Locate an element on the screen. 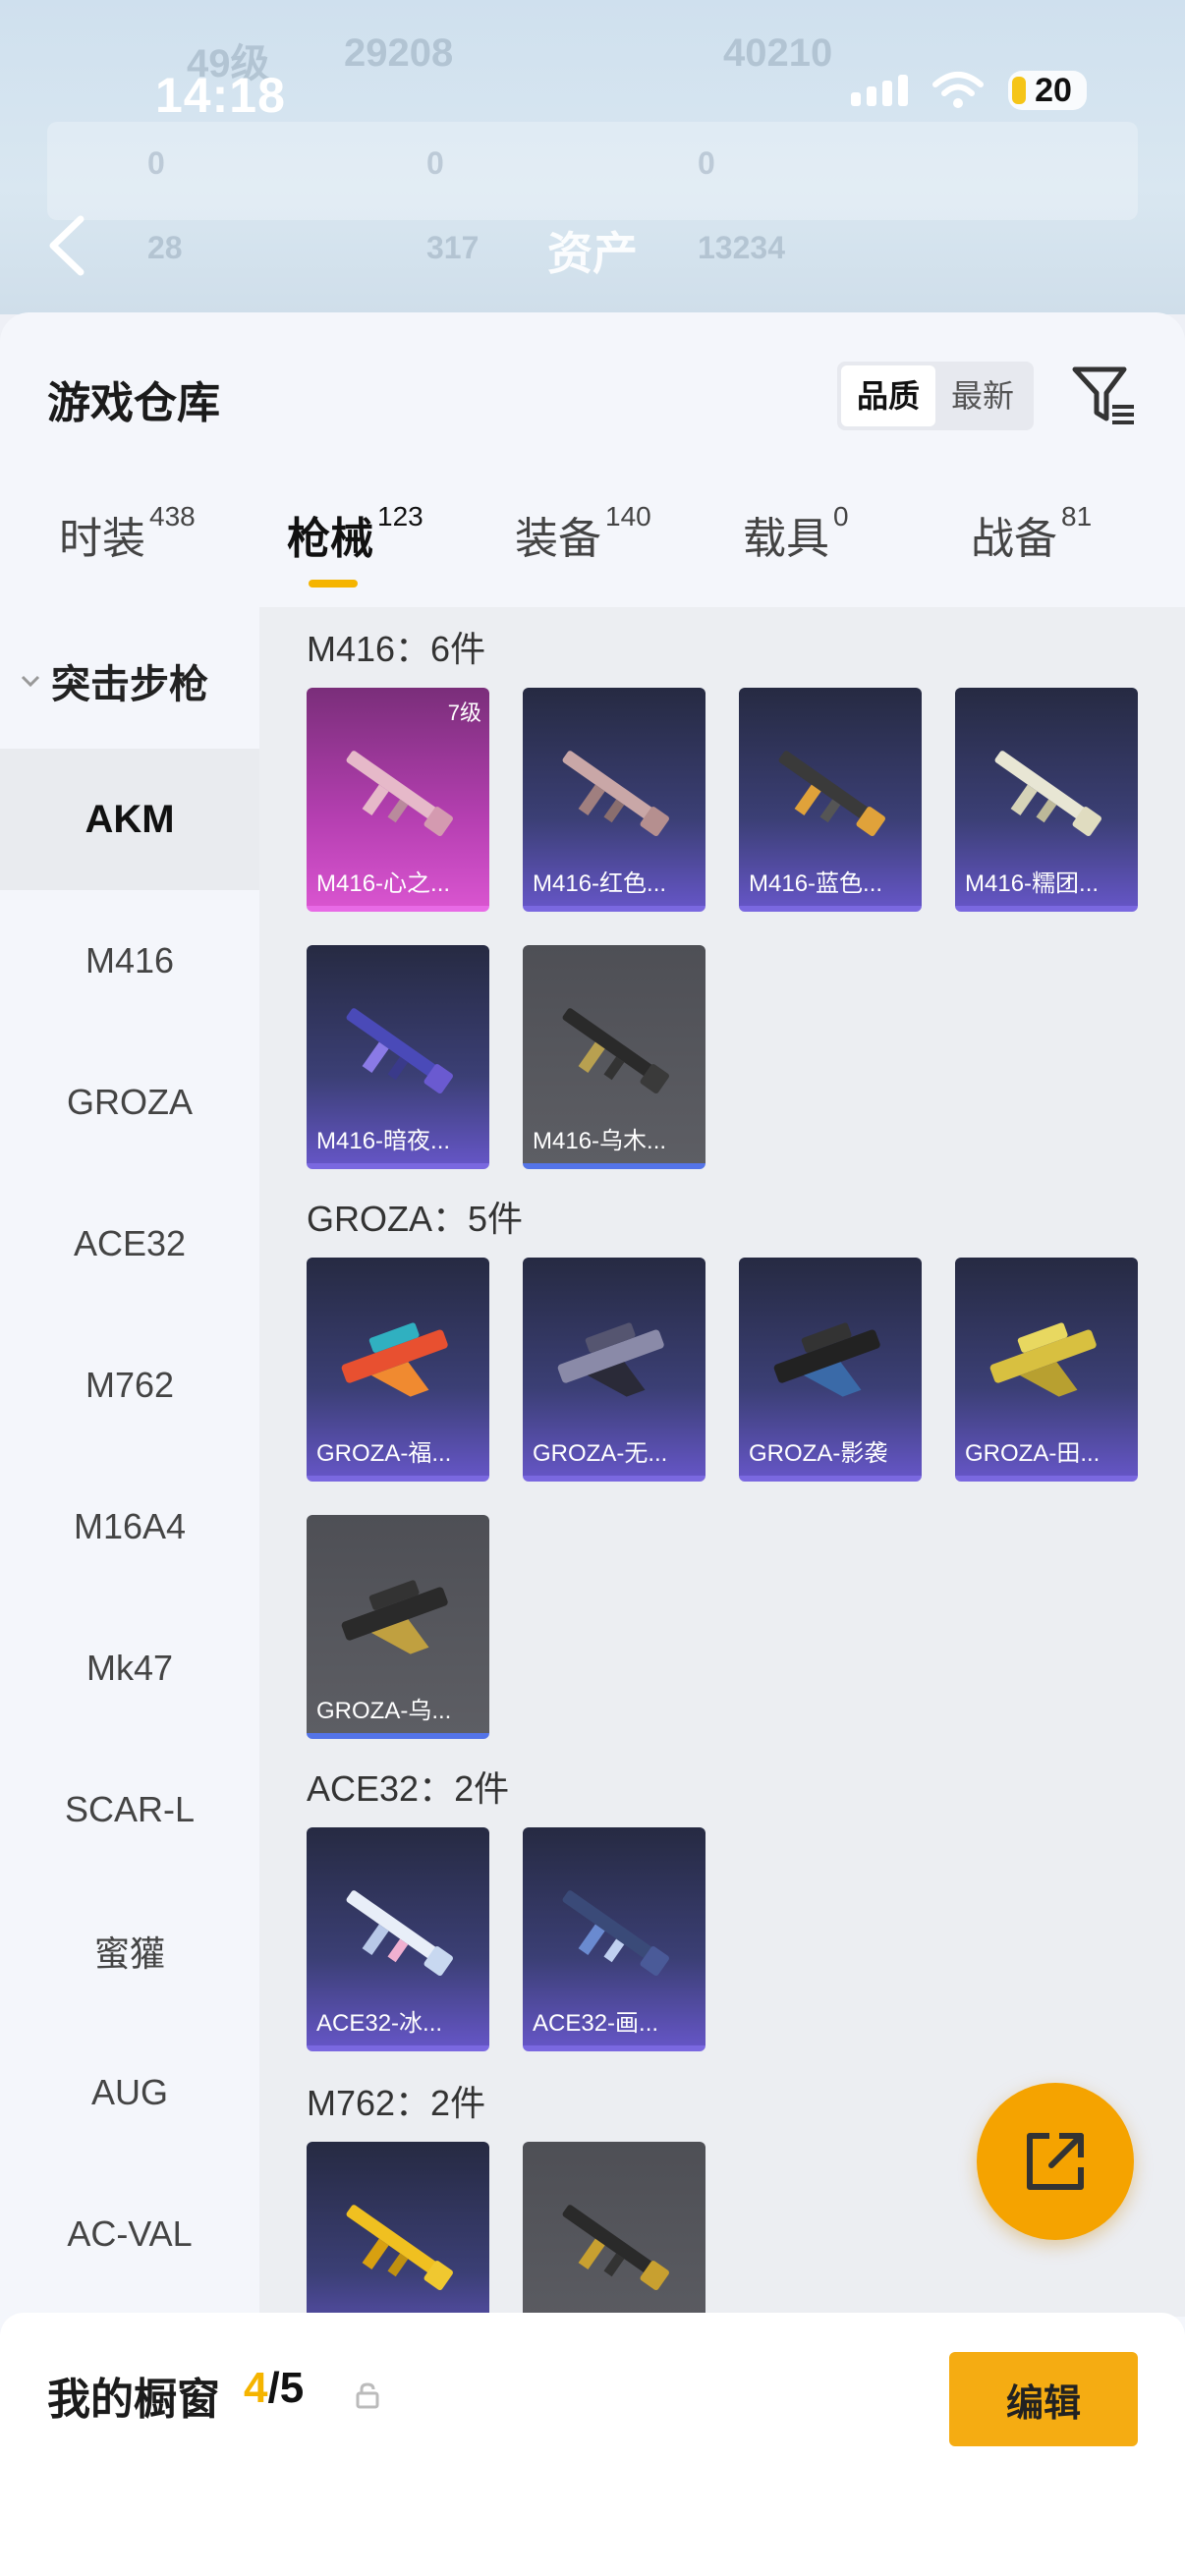 The width and height of the screenshot is (1185, 2576). sidebar-item-m416: M416 is located at coordinates (130, 961).